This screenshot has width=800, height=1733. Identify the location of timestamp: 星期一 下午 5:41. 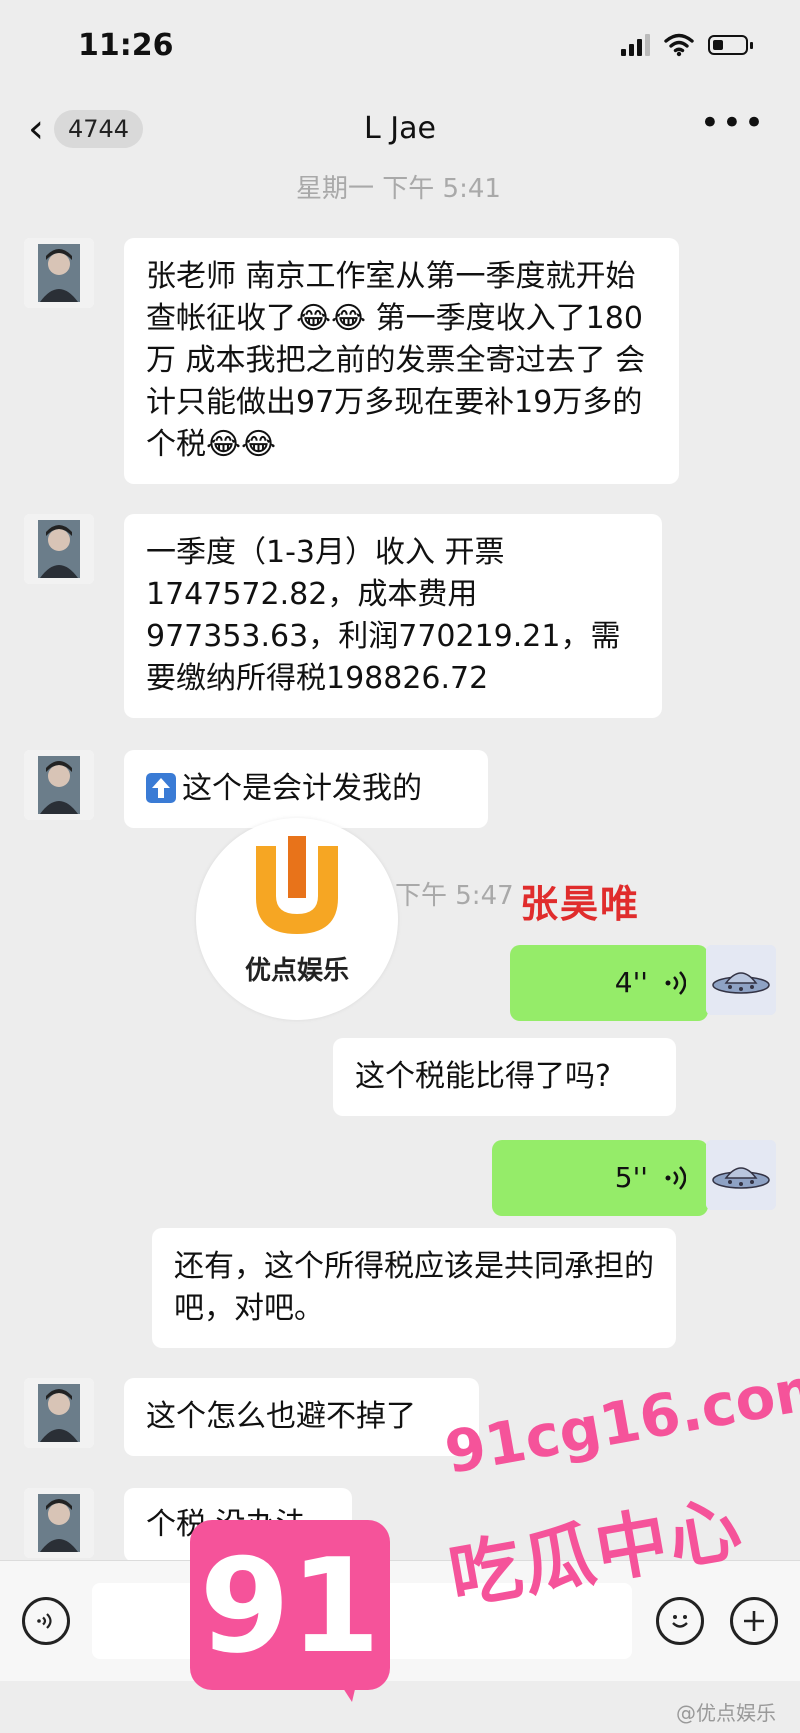
(398, 189).